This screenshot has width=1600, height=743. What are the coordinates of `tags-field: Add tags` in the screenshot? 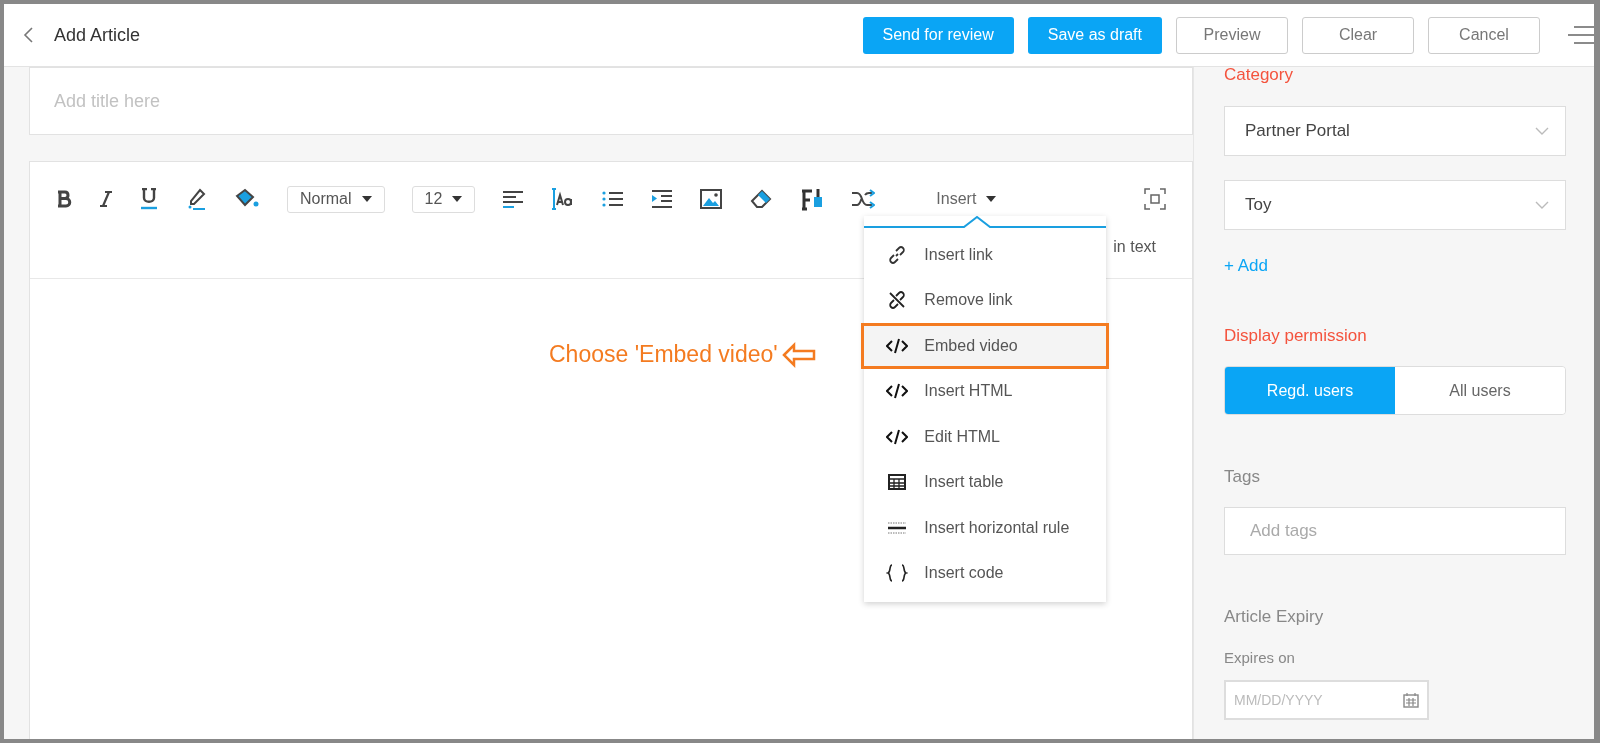 It's located at (1395, 531).